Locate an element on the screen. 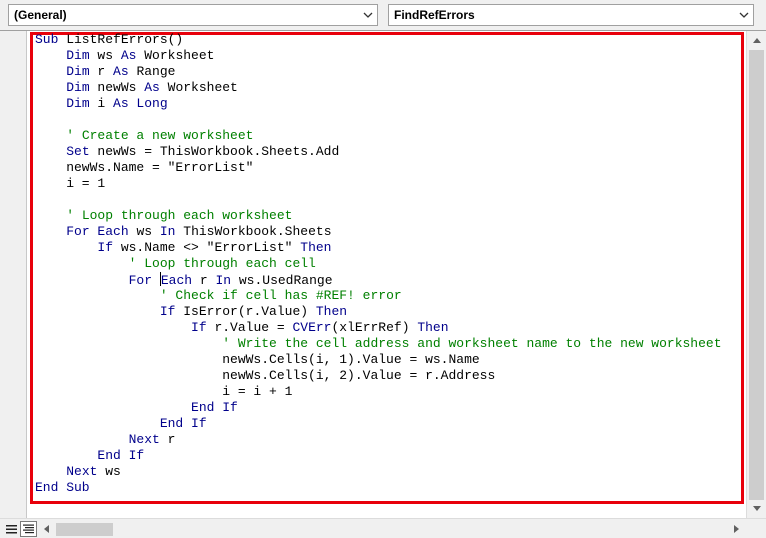 The image size is (766, 538). code-line: Dim newWs As Worksheet is located at coordinates (390, 88).